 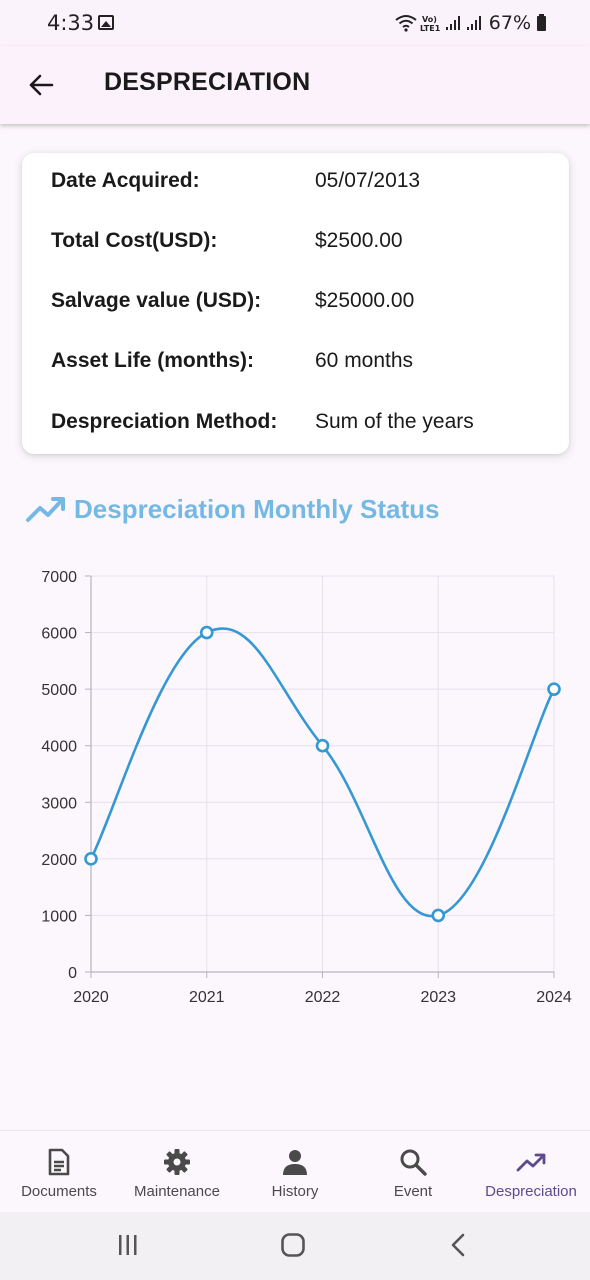 What do you see at coordinates (59, 916) in the screenshot?
I see `y-tick-label: 1000` at bounding box center [59, 916].